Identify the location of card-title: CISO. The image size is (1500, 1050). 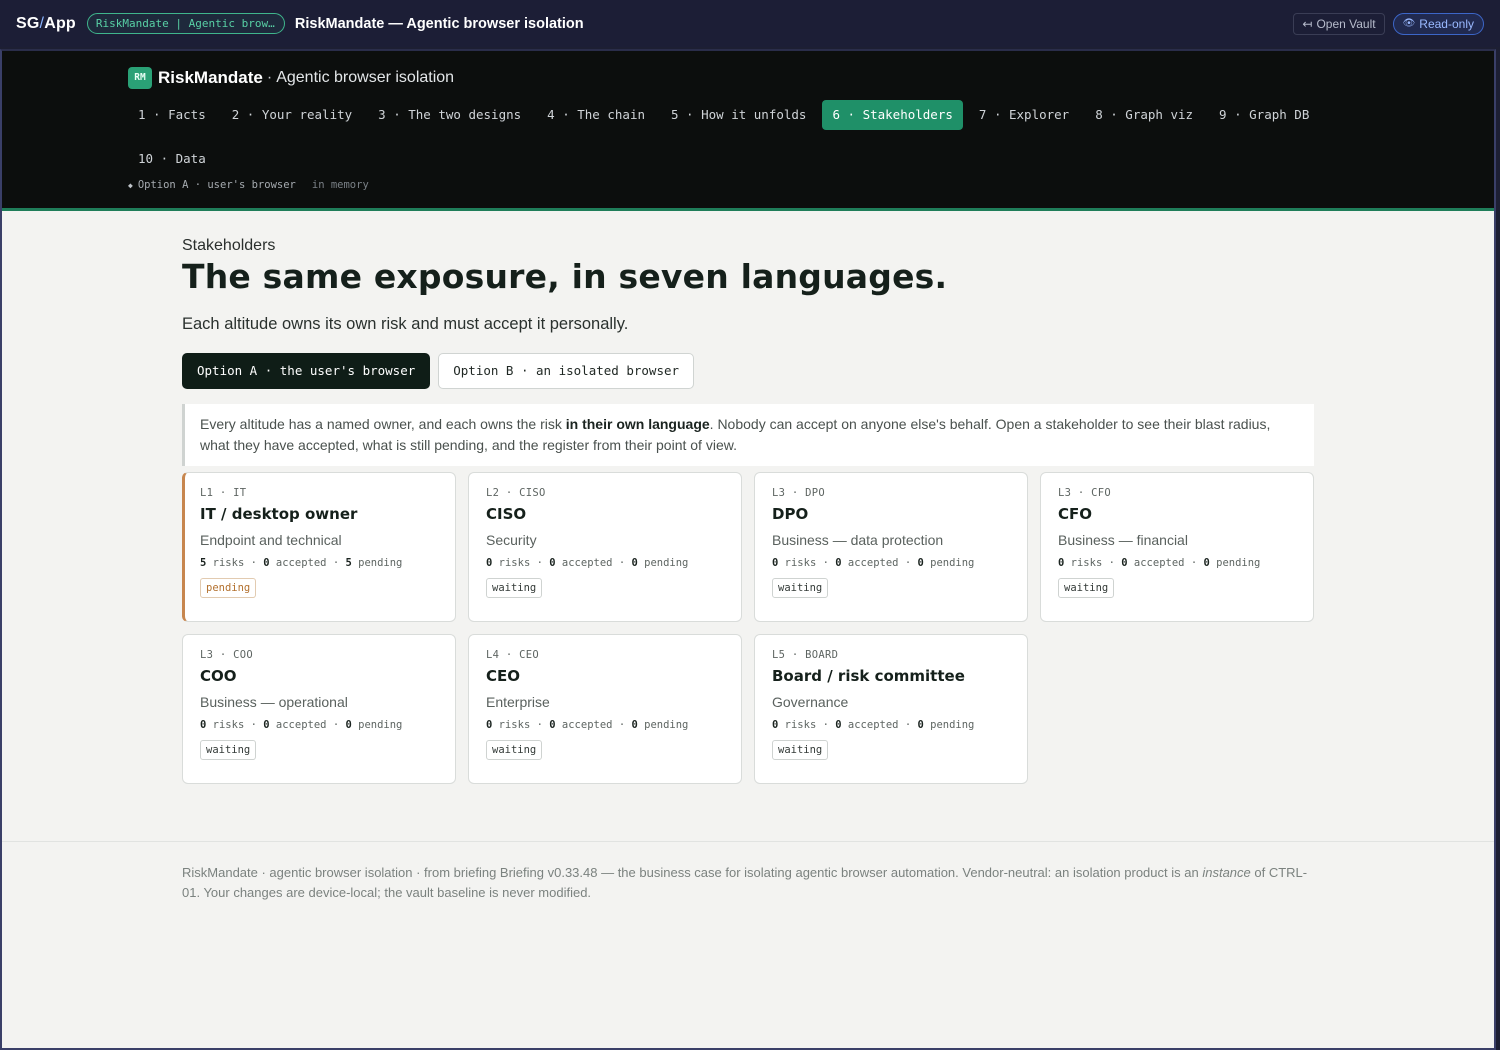
(506, 514).